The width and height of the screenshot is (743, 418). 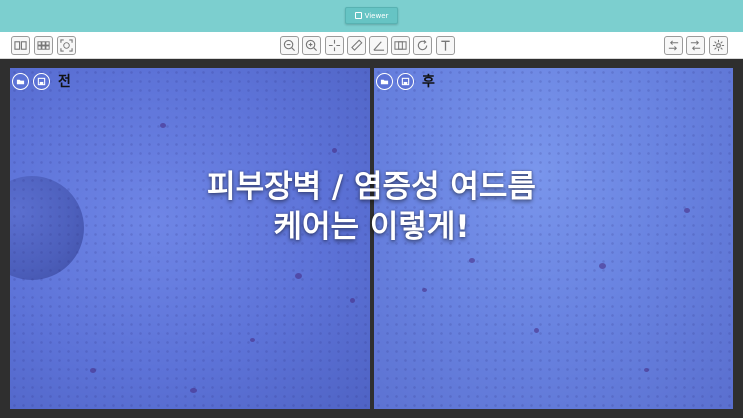 I want to click on text-icon, so click(x=445, y=45).